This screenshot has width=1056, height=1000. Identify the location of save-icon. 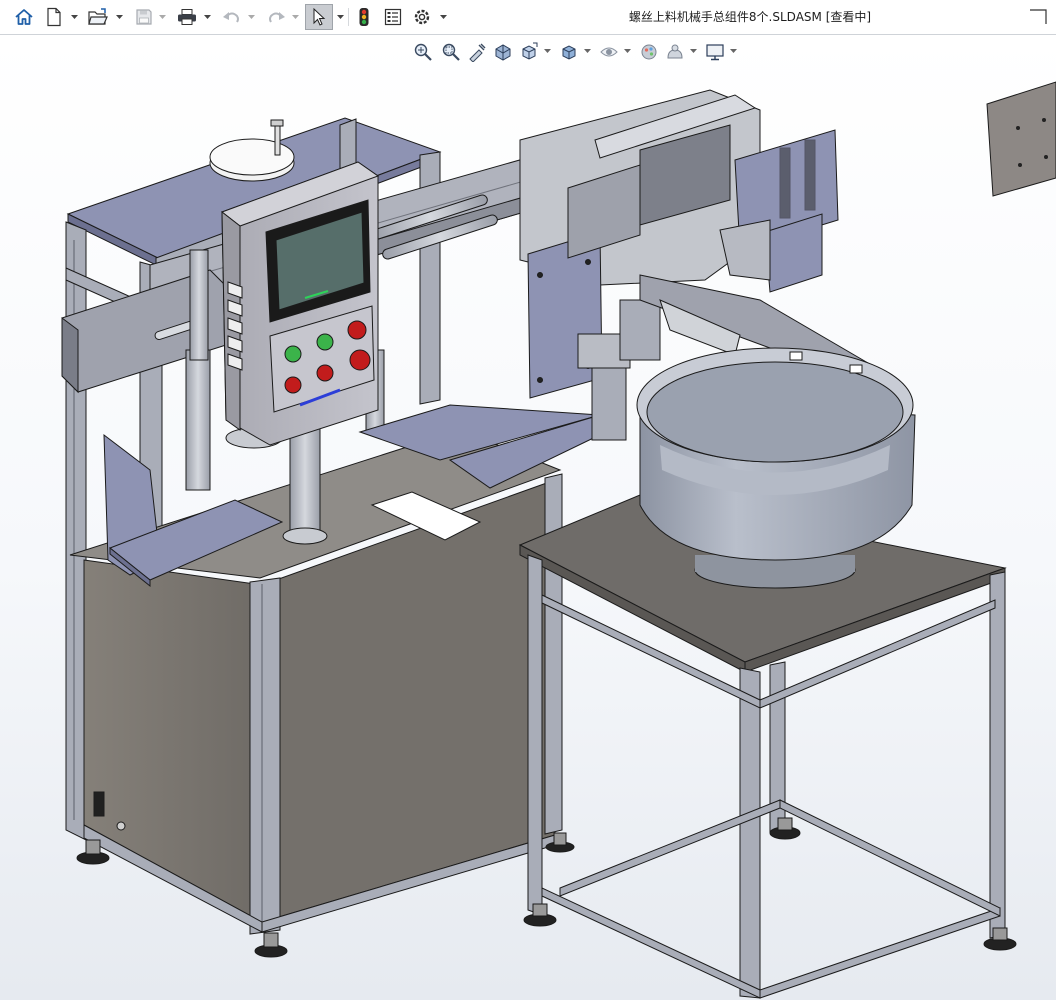
(144, 17).